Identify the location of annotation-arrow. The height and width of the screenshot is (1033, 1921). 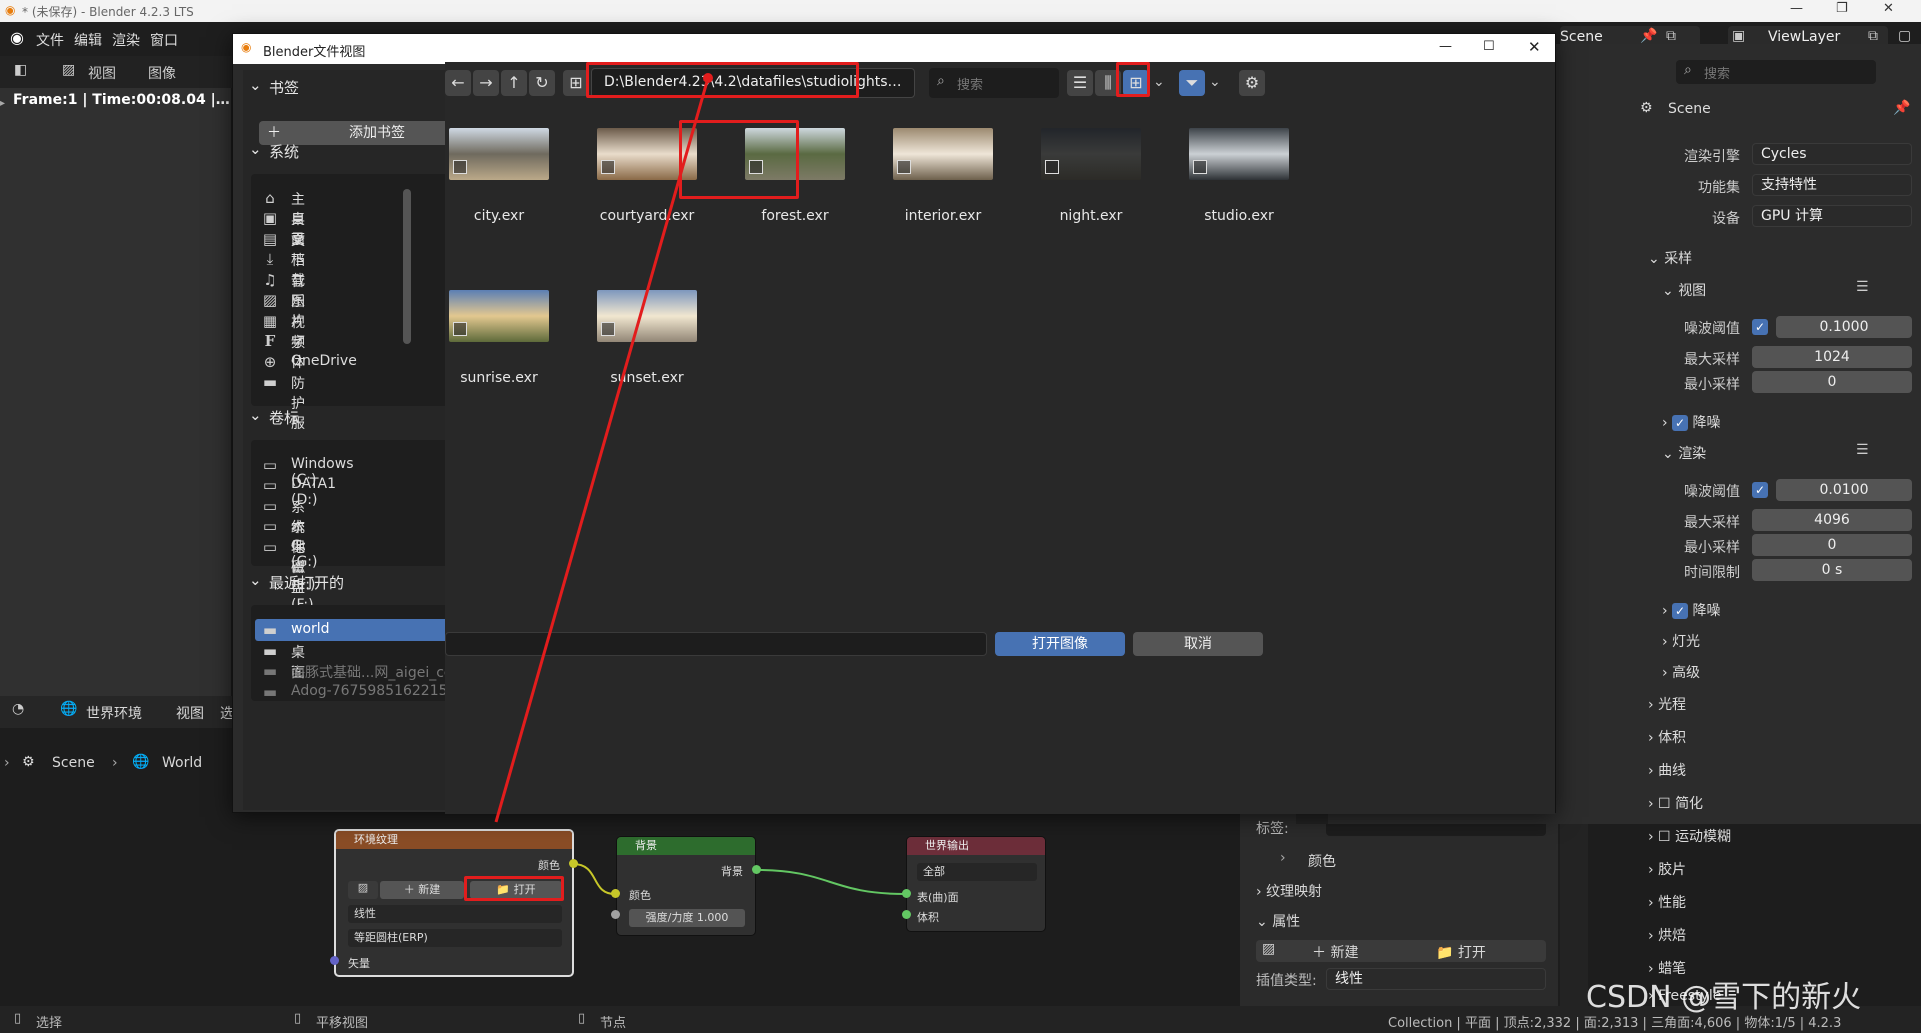
(603, 448).